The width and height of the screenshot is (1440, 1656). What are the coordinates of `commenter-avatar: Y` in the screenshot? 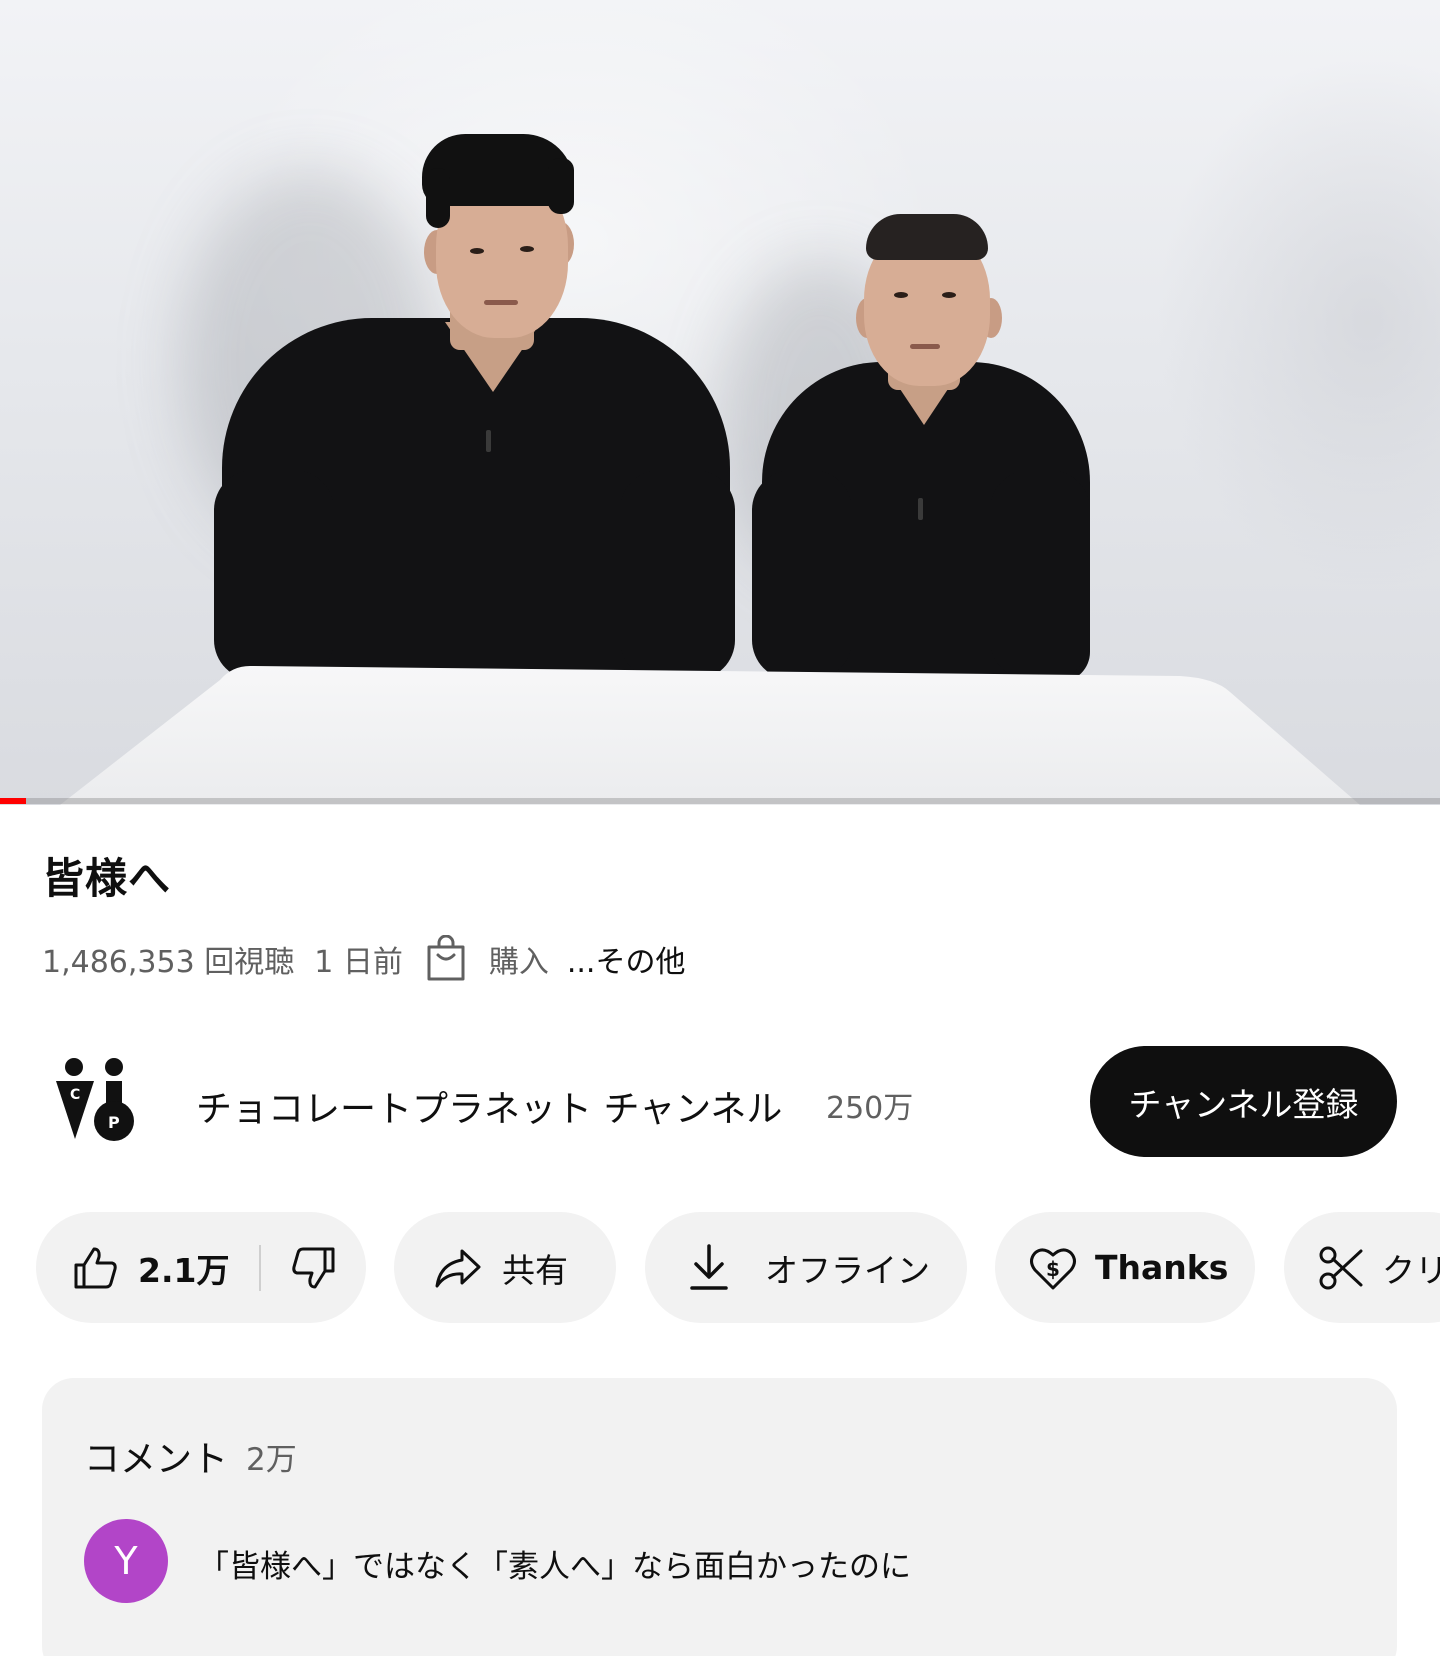 It's located at (126, 1561).